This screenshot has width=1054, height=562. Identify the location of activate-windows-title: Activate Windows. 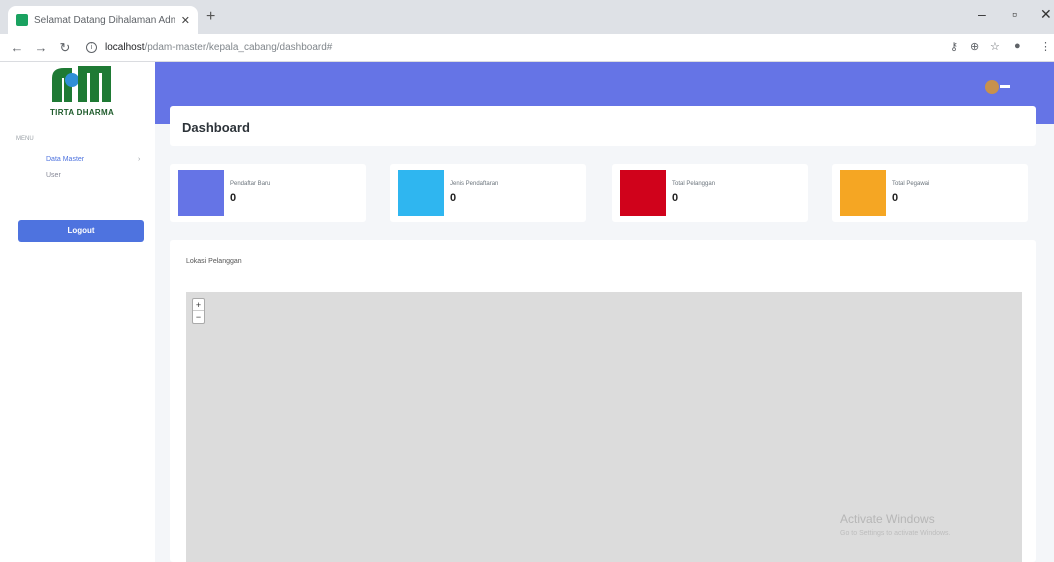
(887, 519).